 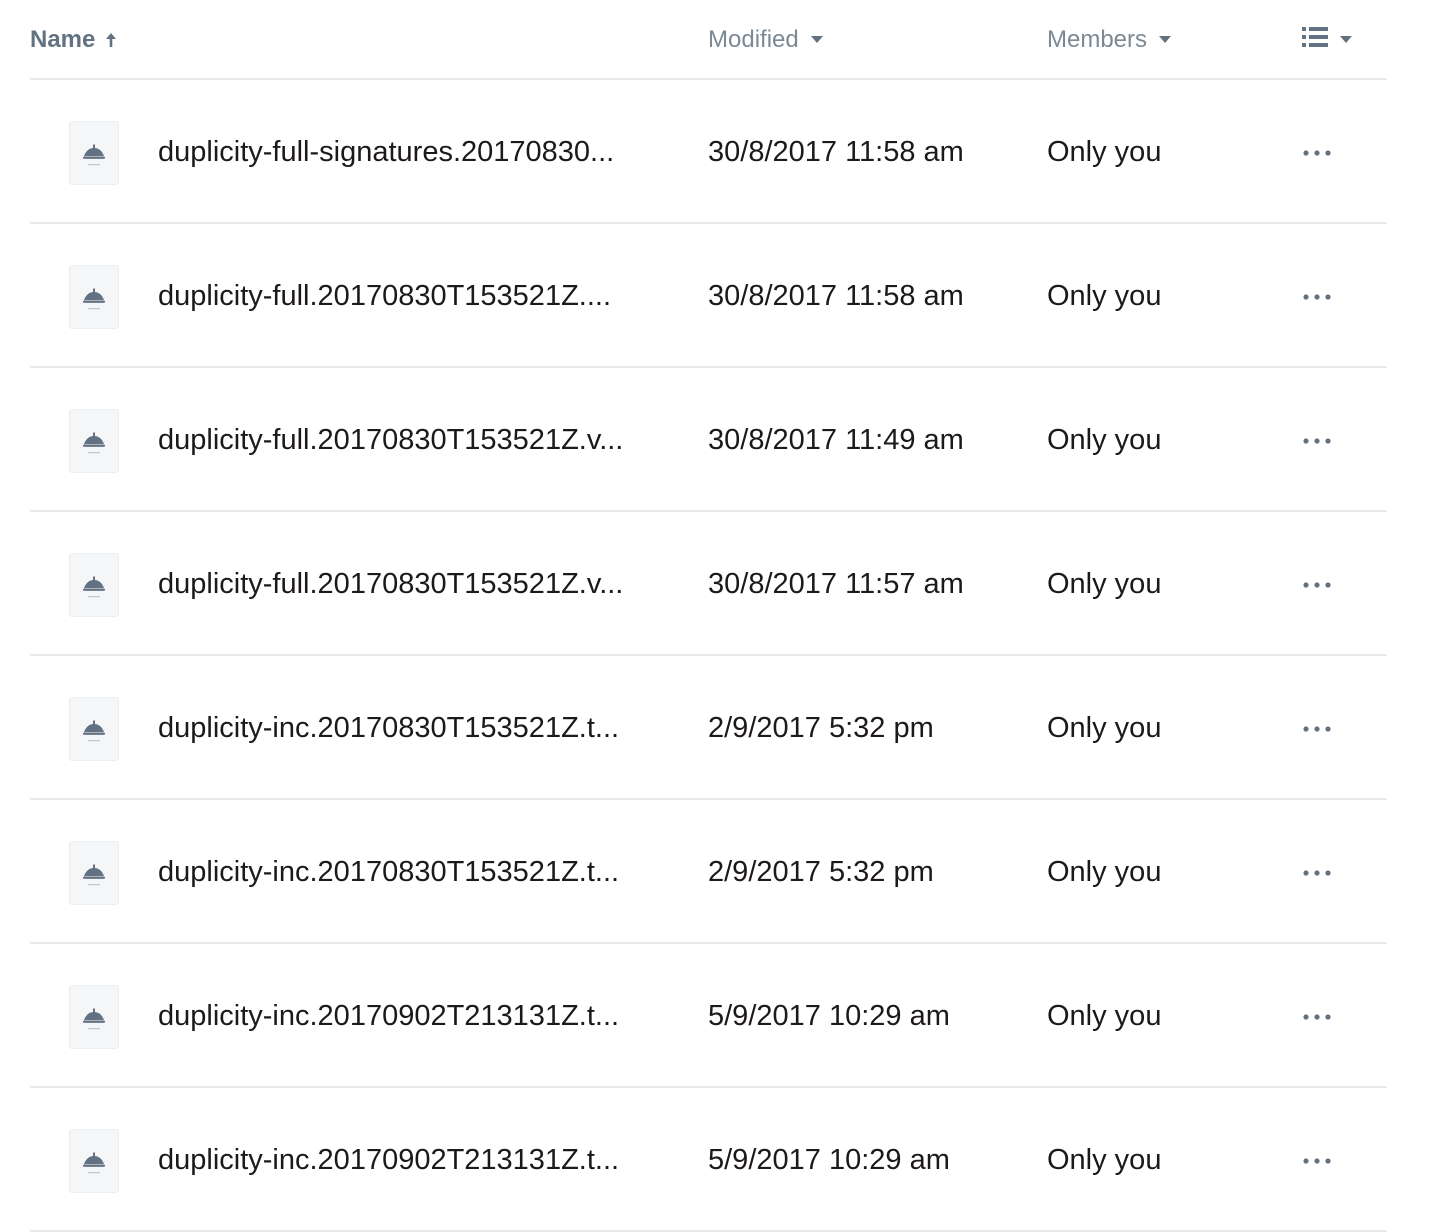 What do you see at coordinates (753, 39) in the screenshot?
I see `column-header-modified-label: Modified` at bounding box center [753, 39].